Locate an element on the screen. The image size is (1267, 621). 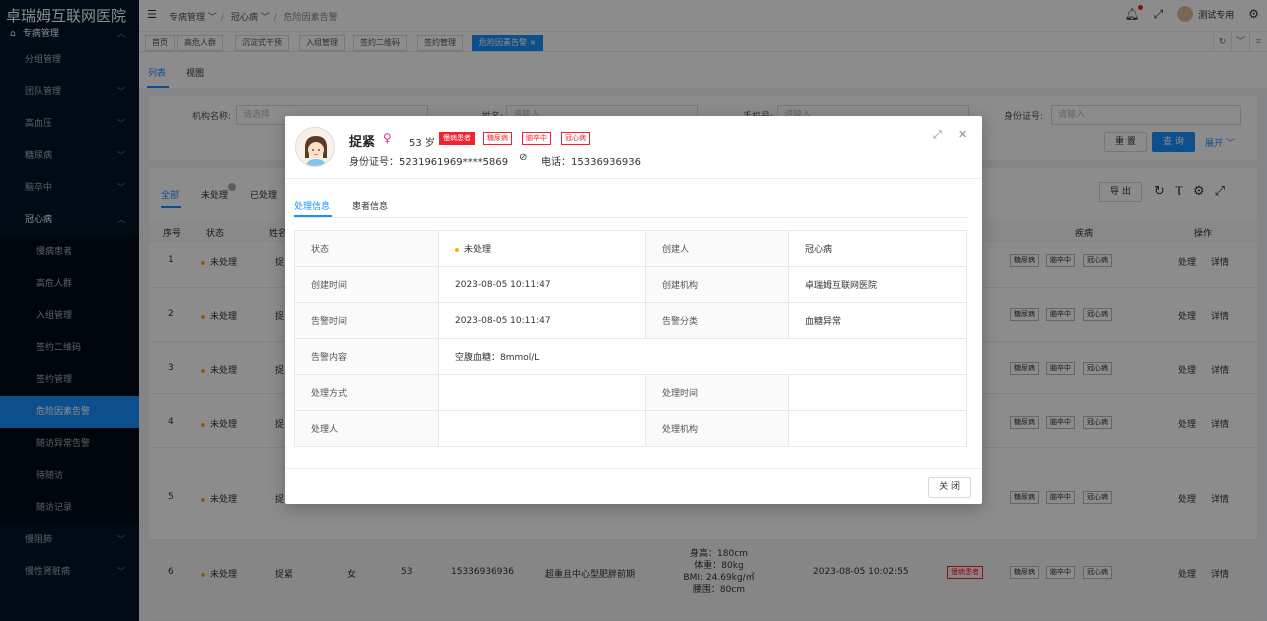
patient-tag: 冠心病 is located at coordinates (575, 138).